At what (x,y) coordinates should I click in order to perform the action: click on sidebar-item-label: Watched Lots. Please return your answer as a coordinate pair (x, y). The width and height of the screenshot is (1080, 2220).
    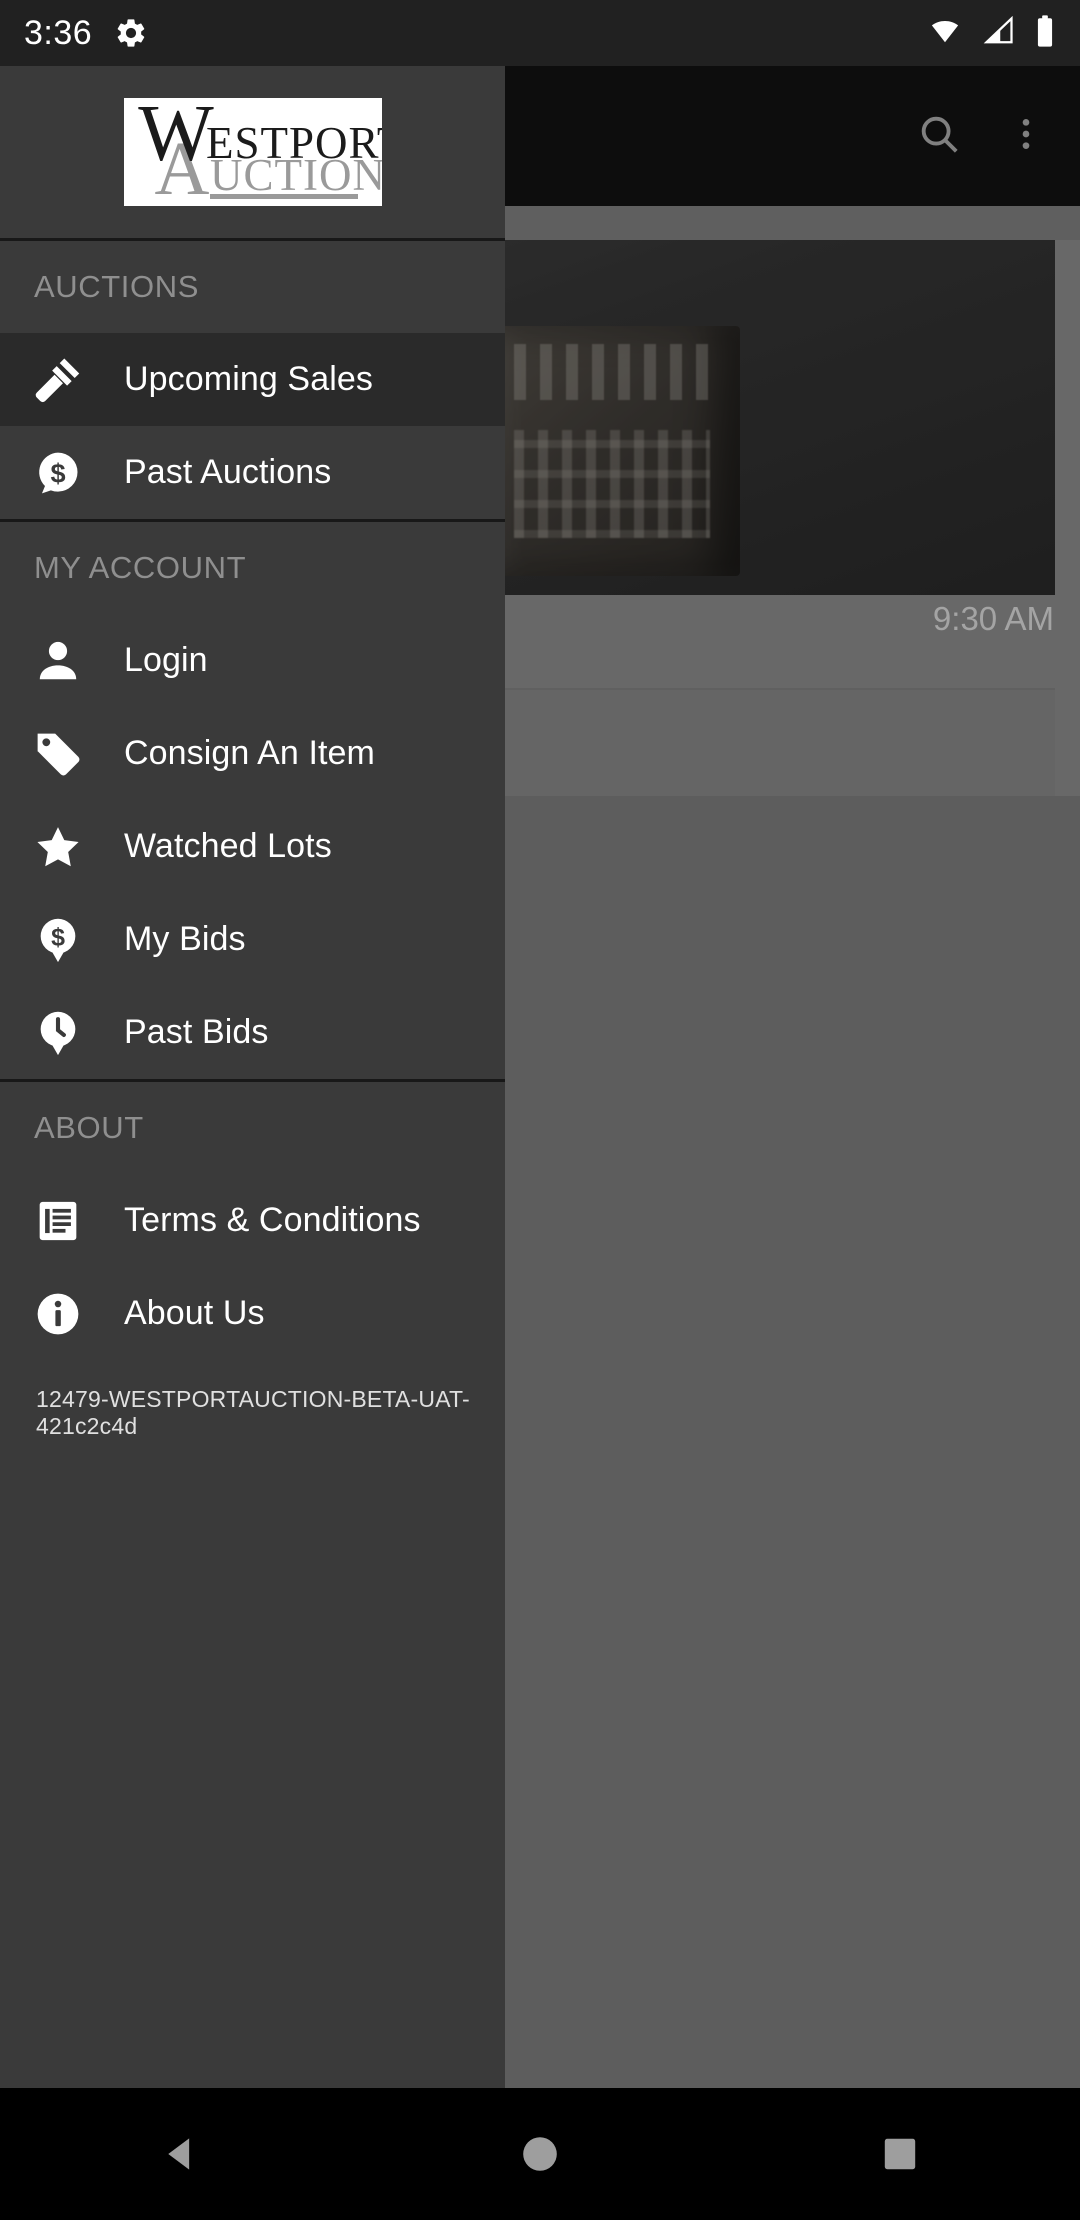
    Looking at the image, I should click on (228, 846).